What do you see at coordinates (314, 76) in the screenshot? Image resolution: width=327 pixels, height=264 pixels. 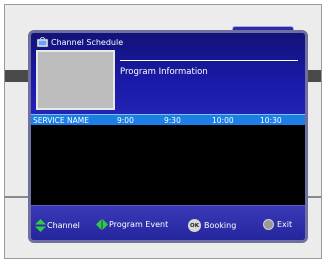 I see `right-side-bar` at bounding box center [314, 76].